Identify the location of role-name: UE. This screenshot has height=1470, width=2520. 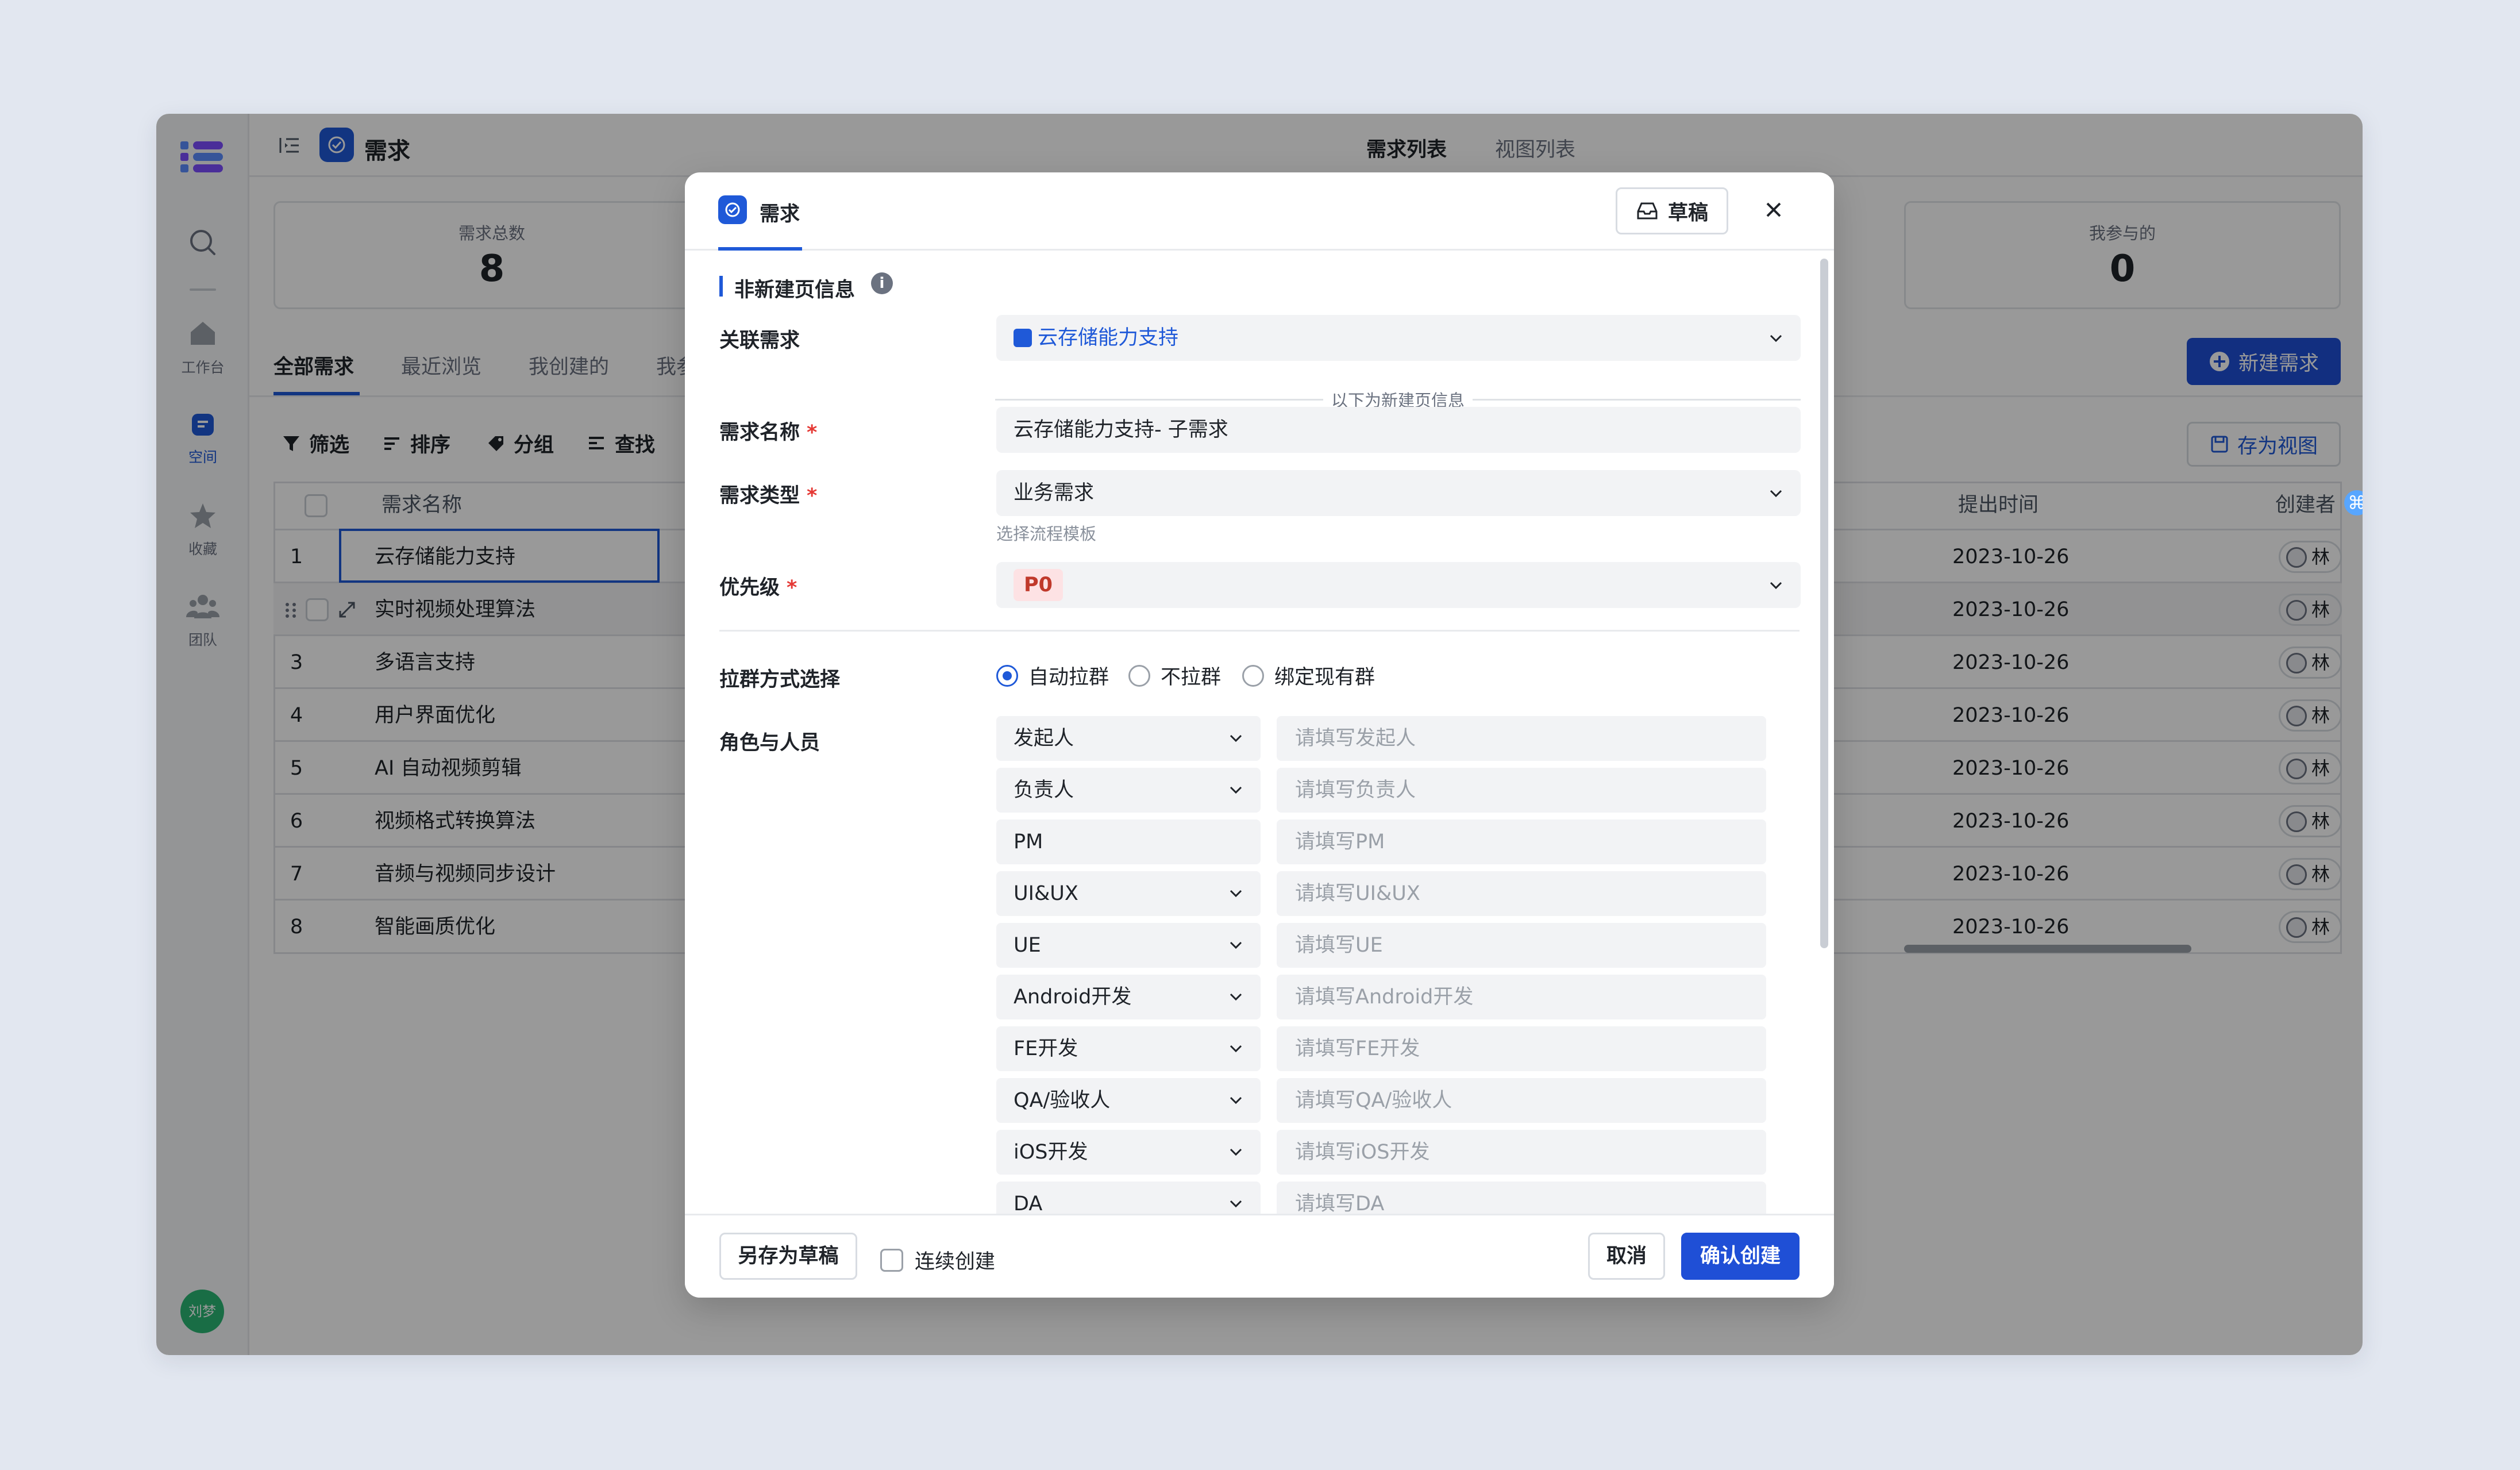
(1028, 945).